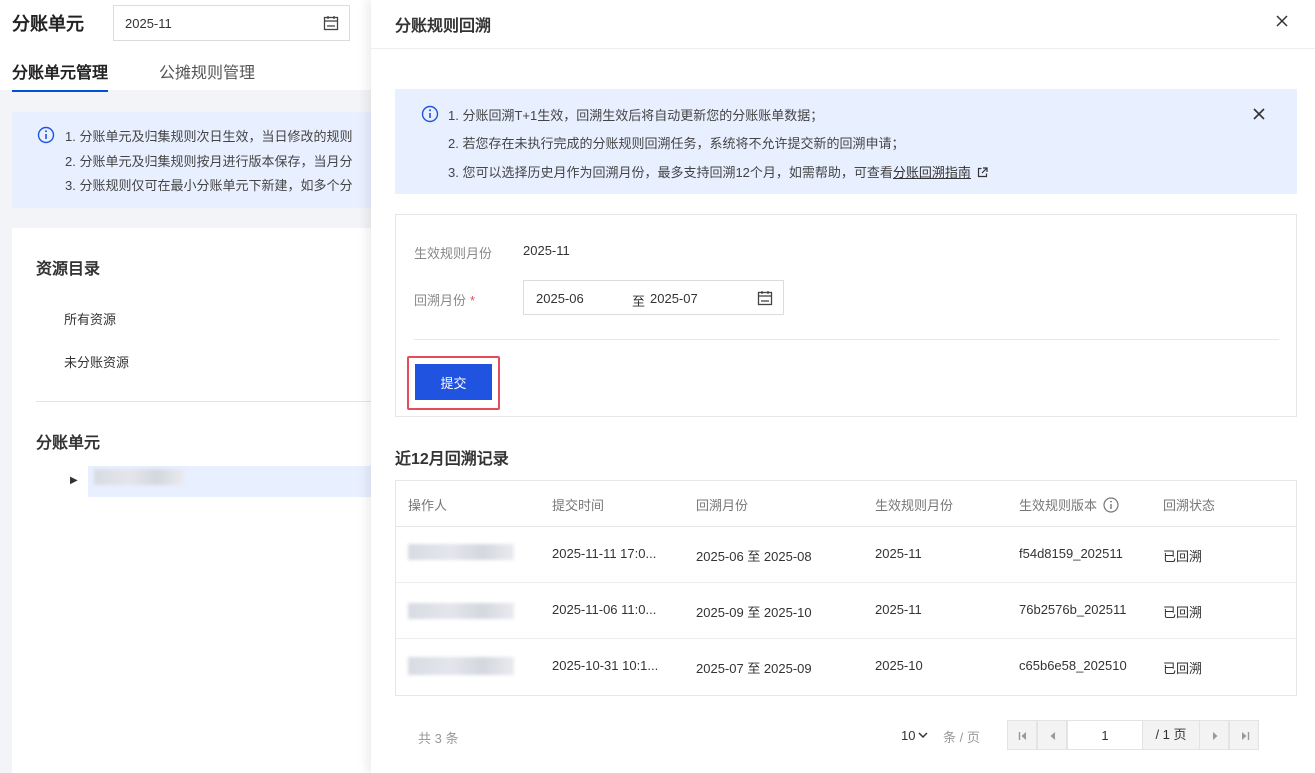 The width and height of the screenshot is (1315, 773). What do you see at coordinates (1073, 609) in the screenshot?
I see `cell-version: 76b2576b_202511` at bounding box center [1073, 609].